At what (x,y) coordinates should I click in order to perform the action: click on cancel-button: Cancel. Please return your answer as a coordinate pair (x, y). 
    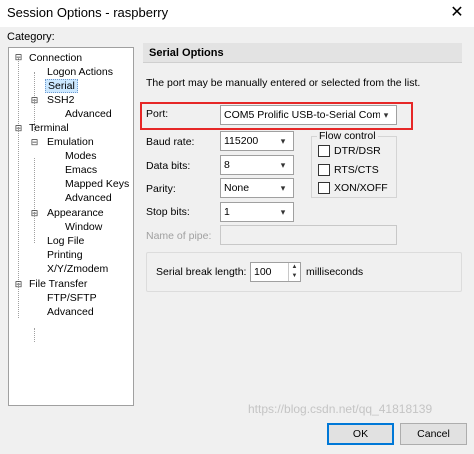
    Looking at the image, I should click on (433, 434).